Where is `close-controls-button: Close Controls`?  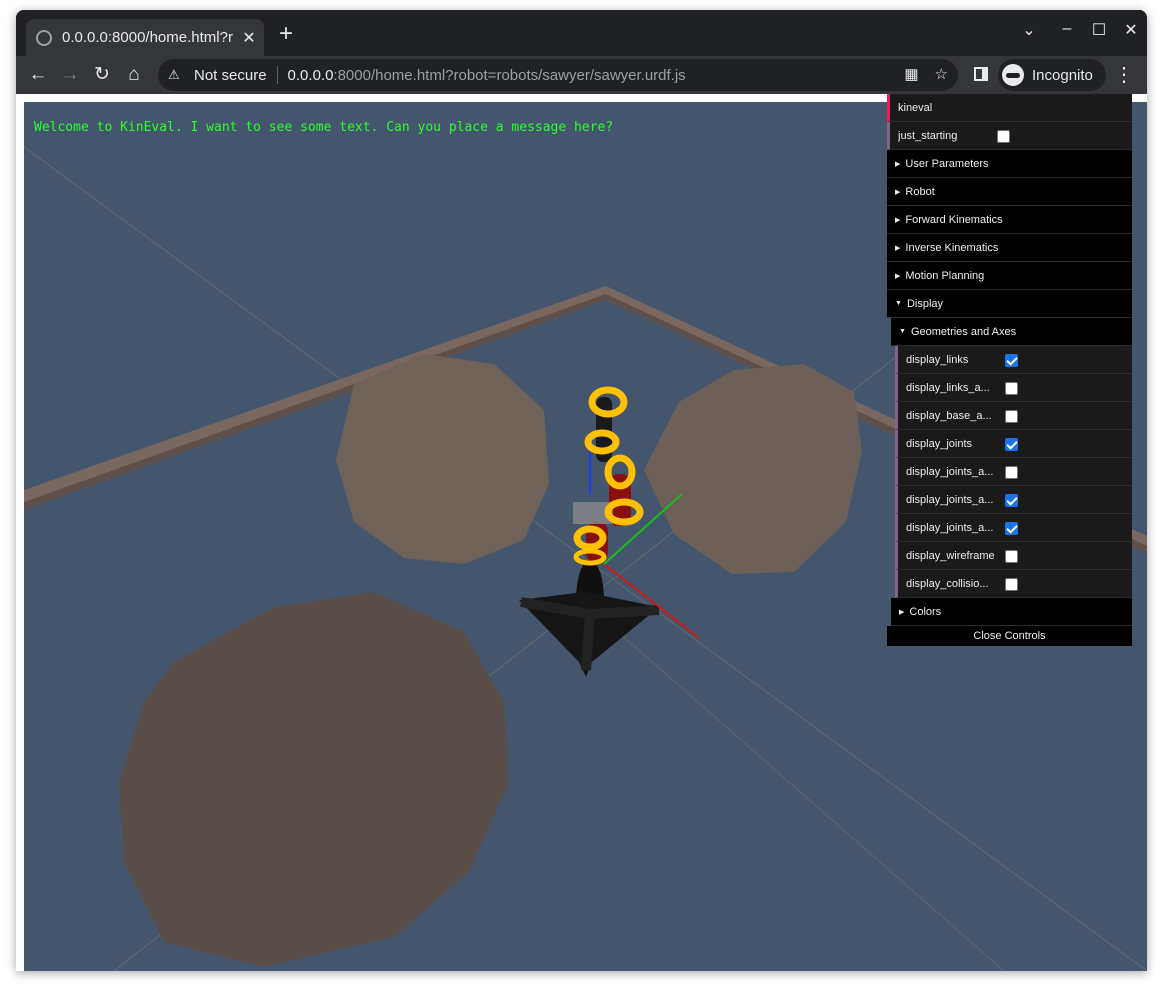 close-controls-button: Close Controls is located at coordinates (1009, 636).